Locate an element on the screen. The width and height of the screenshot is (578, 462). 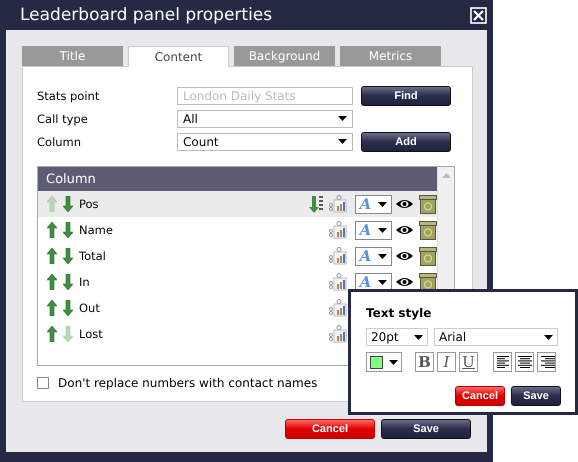
align-left-button is located at coordinates (502, 362).